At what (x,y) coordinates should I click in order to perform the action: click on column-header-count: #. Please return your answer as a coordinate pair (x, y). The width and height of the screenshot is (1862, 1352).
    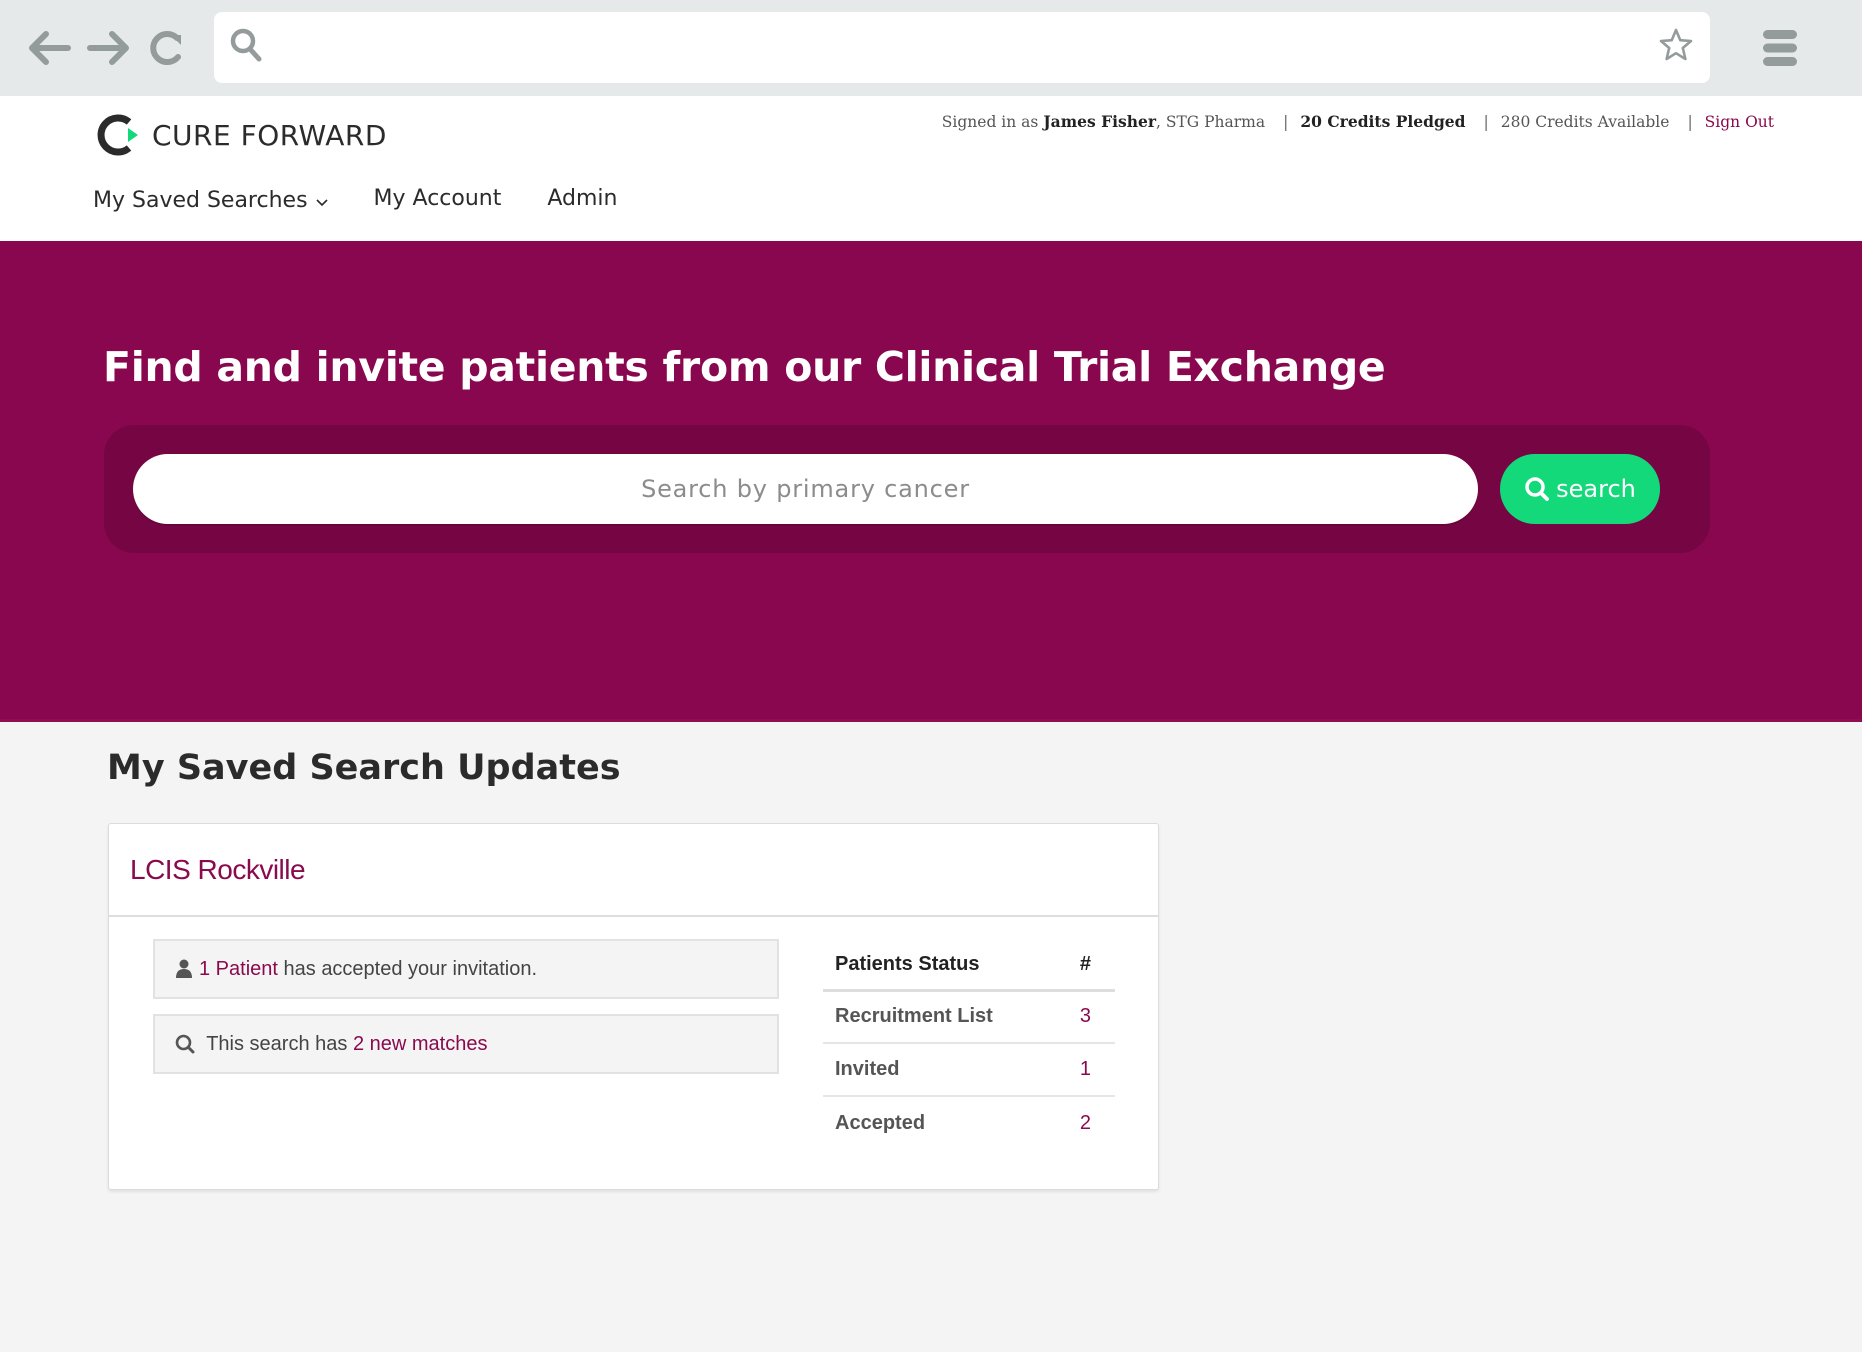
    Looking at the image, I should click on (1085, 966).